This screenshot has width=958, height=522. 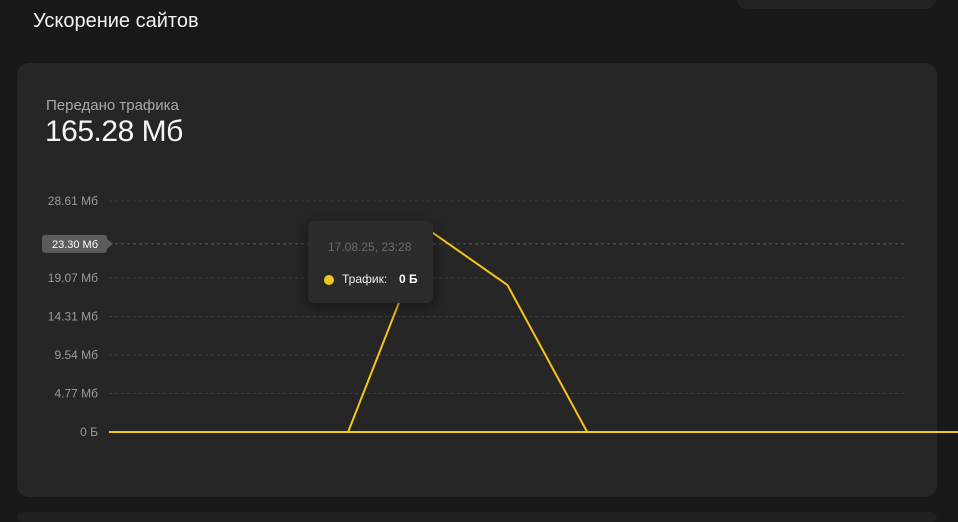 What do you see at coordinates (73, 201) in the screenshot?
I see `y-tick-label: 28.61 Мб` at bounding box center [73, 201].